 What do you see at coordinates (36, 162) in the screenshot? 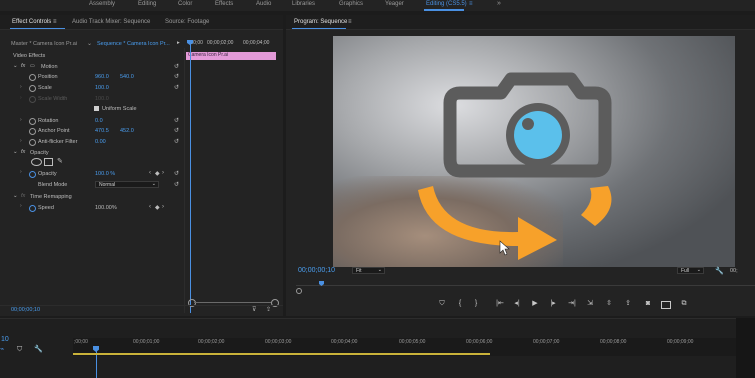
I see `ellipse-mask-icon` at bounding box center [36, 162].